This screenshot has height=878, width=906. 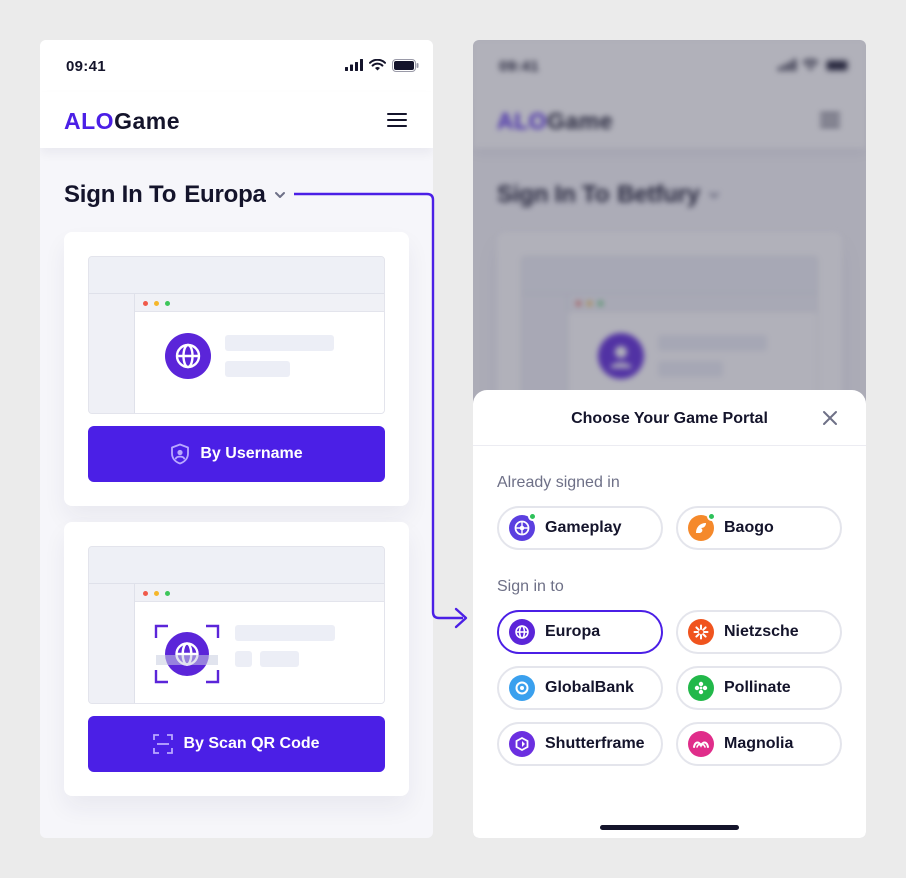 I want to click on qr-login-card: By Scan QR Code, so click(x=236, y=659).